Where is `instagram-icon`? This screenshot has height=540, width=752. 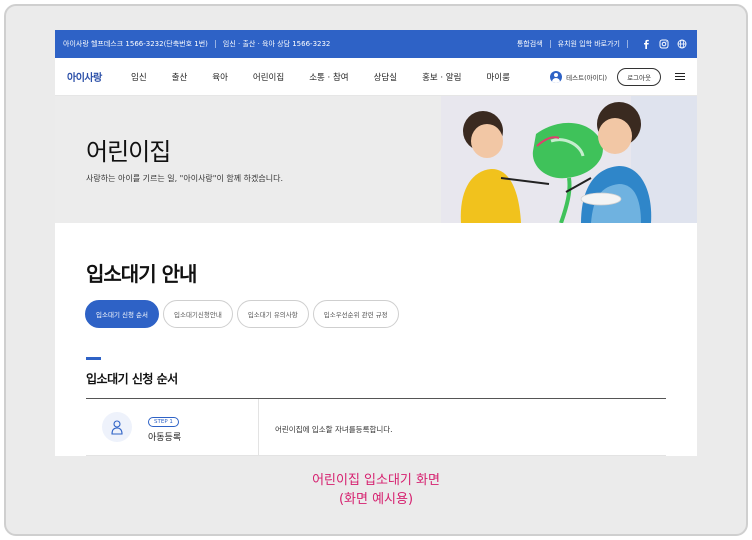 instagram-icon is located at coordinates (664, 44).